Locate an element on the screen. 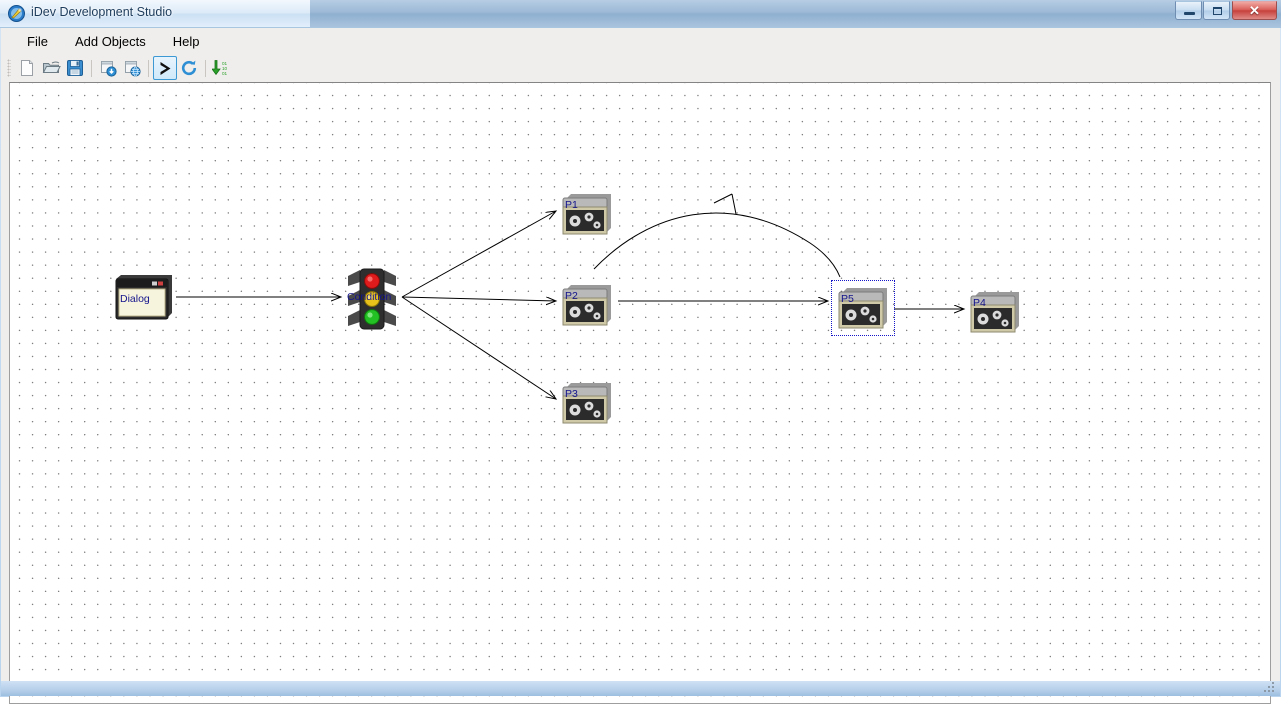  maximize-button is located at coordinates (1216, 10).